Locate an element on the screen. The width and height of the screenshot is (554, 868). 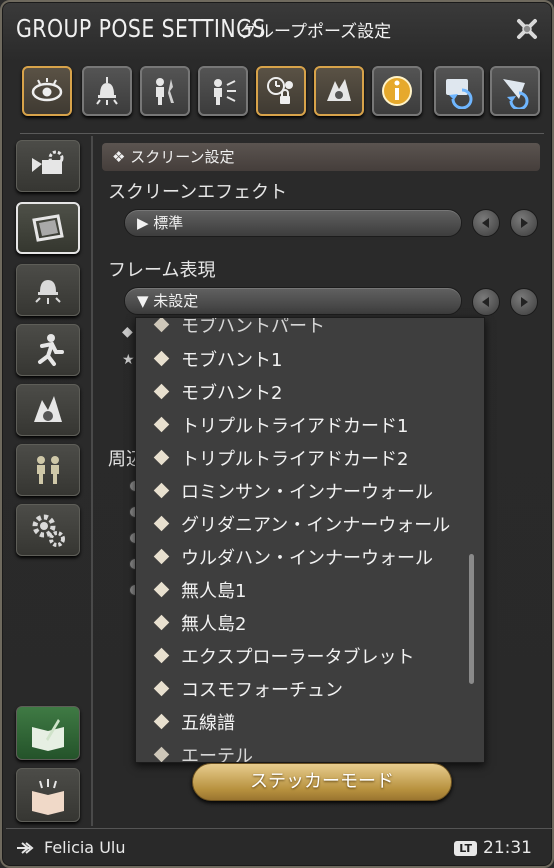
player-name: Felicia Ulu is located at coordinates (85, 847).